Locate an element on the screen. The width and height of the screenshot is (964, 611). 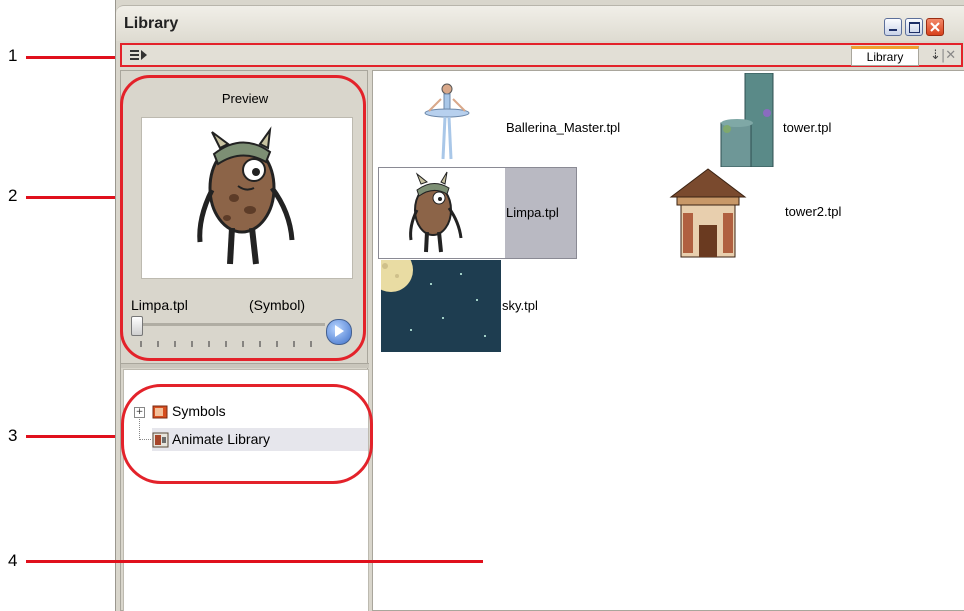
library-item-tower2: tower2.tpl is located at coordinates (763, 213).